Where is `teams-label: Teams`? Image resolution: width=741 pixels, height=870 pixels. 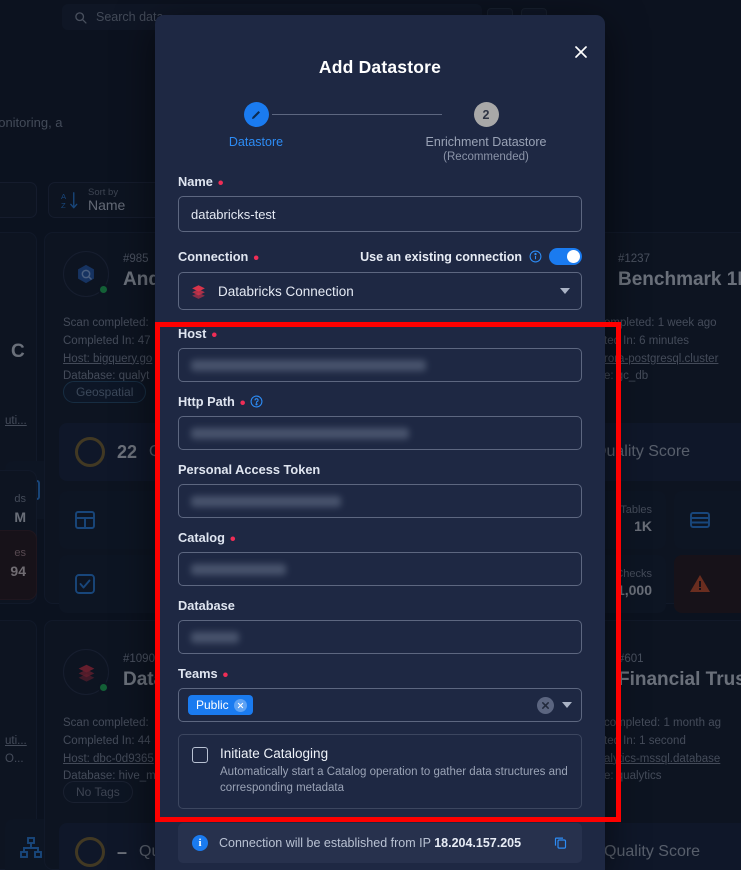 teams-label: Teams is located at coordinates (198, 673).